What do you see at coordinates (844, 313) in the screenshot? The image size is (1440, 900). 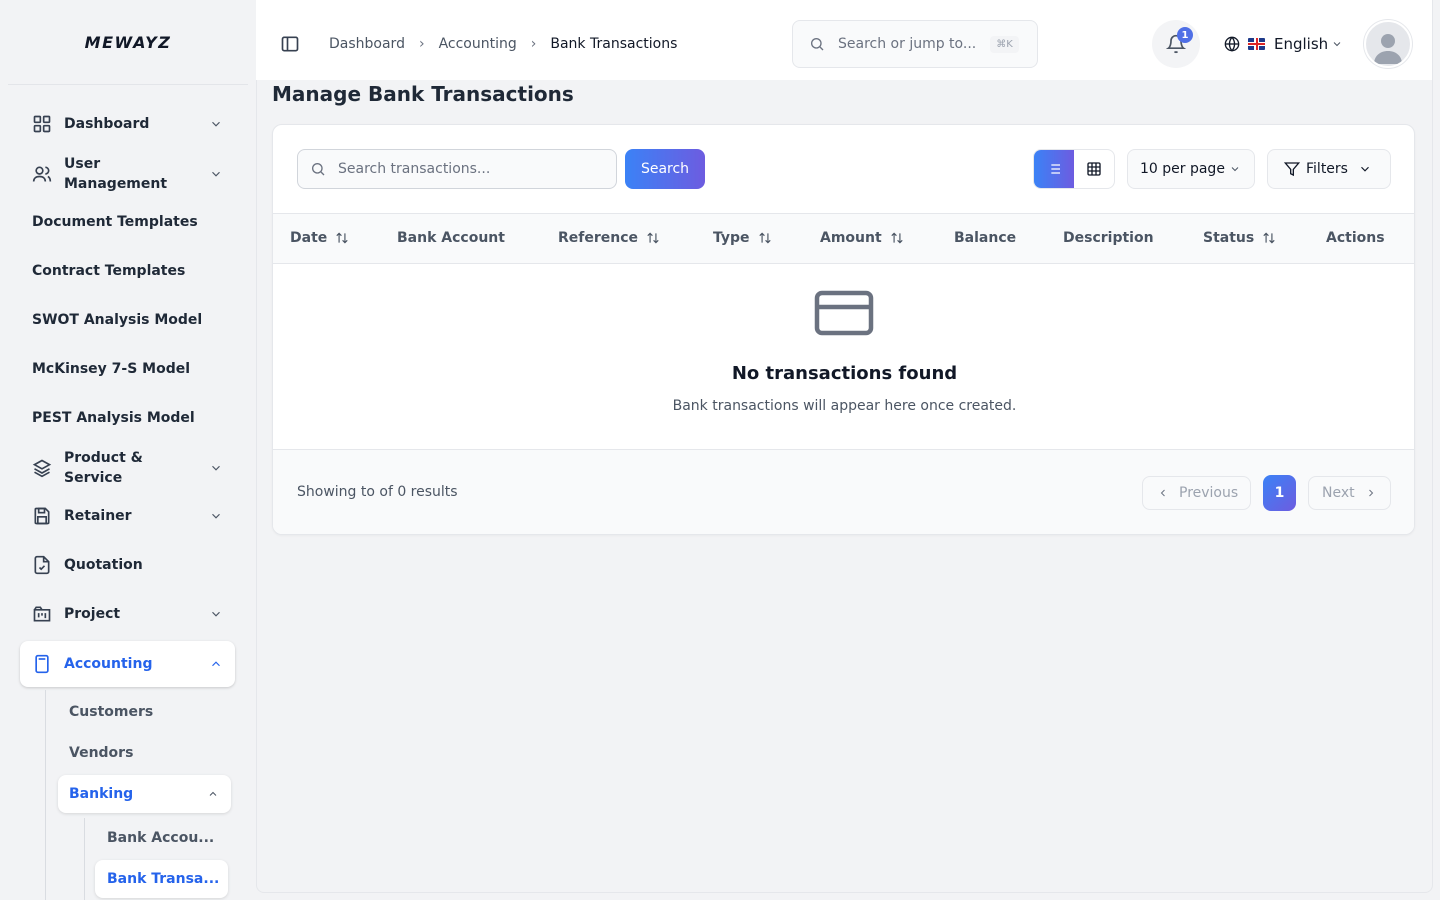 I see `credit-card-icon` at bounding box center [844, 313].